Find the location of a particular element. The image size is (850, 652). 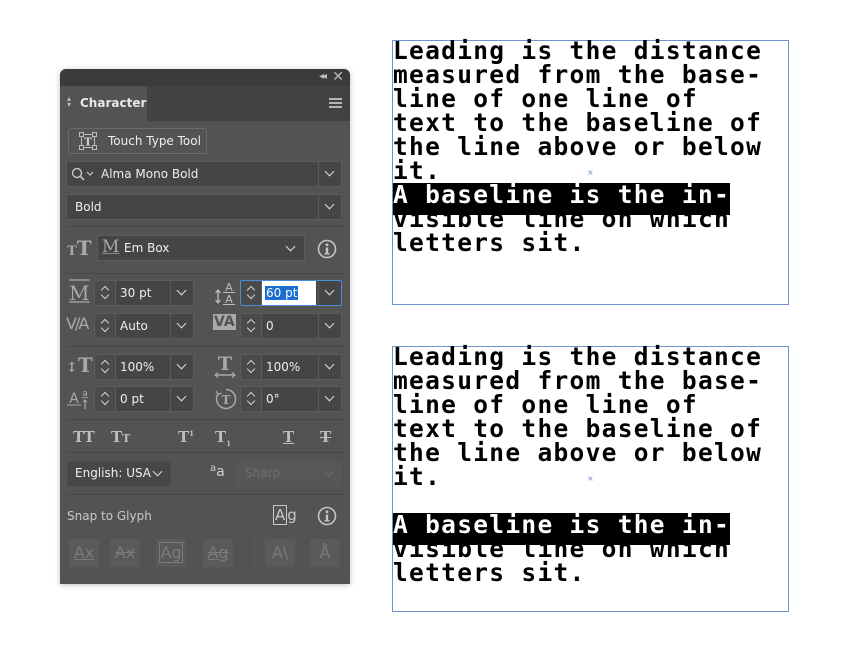

snap-proximity-guides-button: Ag is located at coordinates (218, 553).